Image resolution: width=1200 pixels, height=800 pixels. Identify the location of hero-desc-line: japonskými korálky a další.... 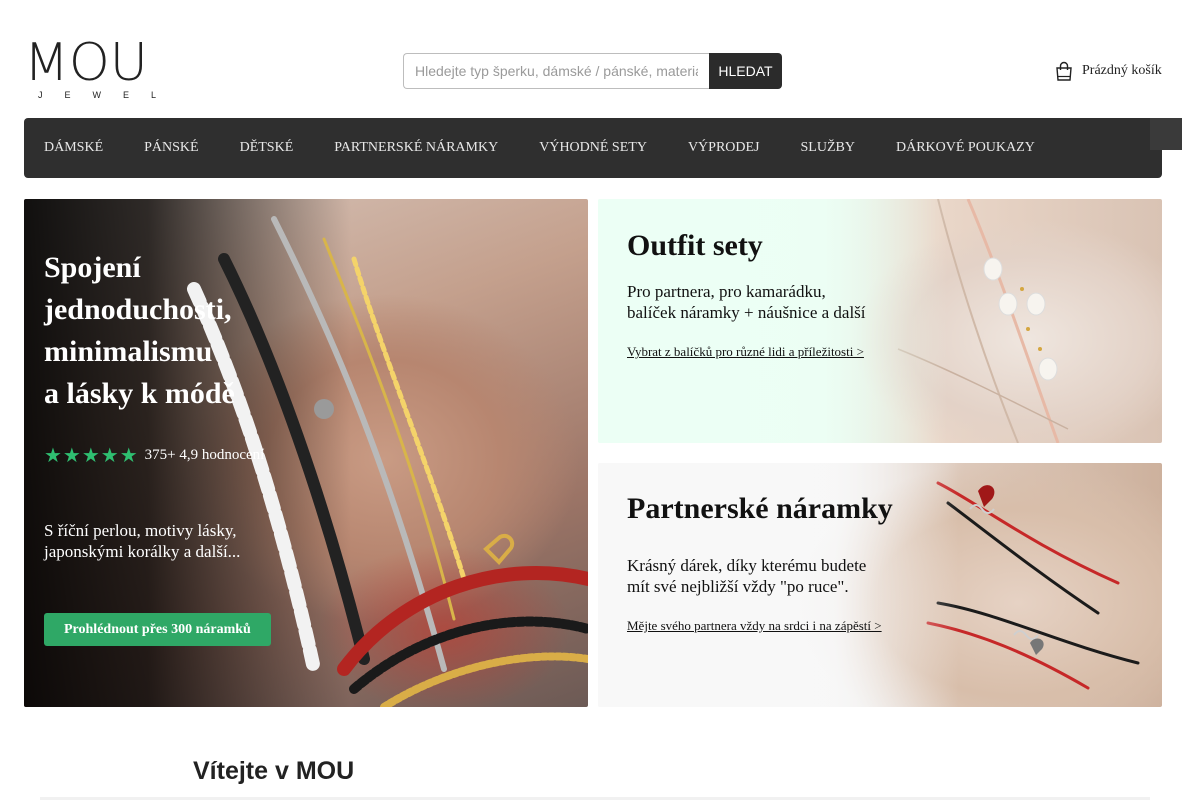
(142, 551).